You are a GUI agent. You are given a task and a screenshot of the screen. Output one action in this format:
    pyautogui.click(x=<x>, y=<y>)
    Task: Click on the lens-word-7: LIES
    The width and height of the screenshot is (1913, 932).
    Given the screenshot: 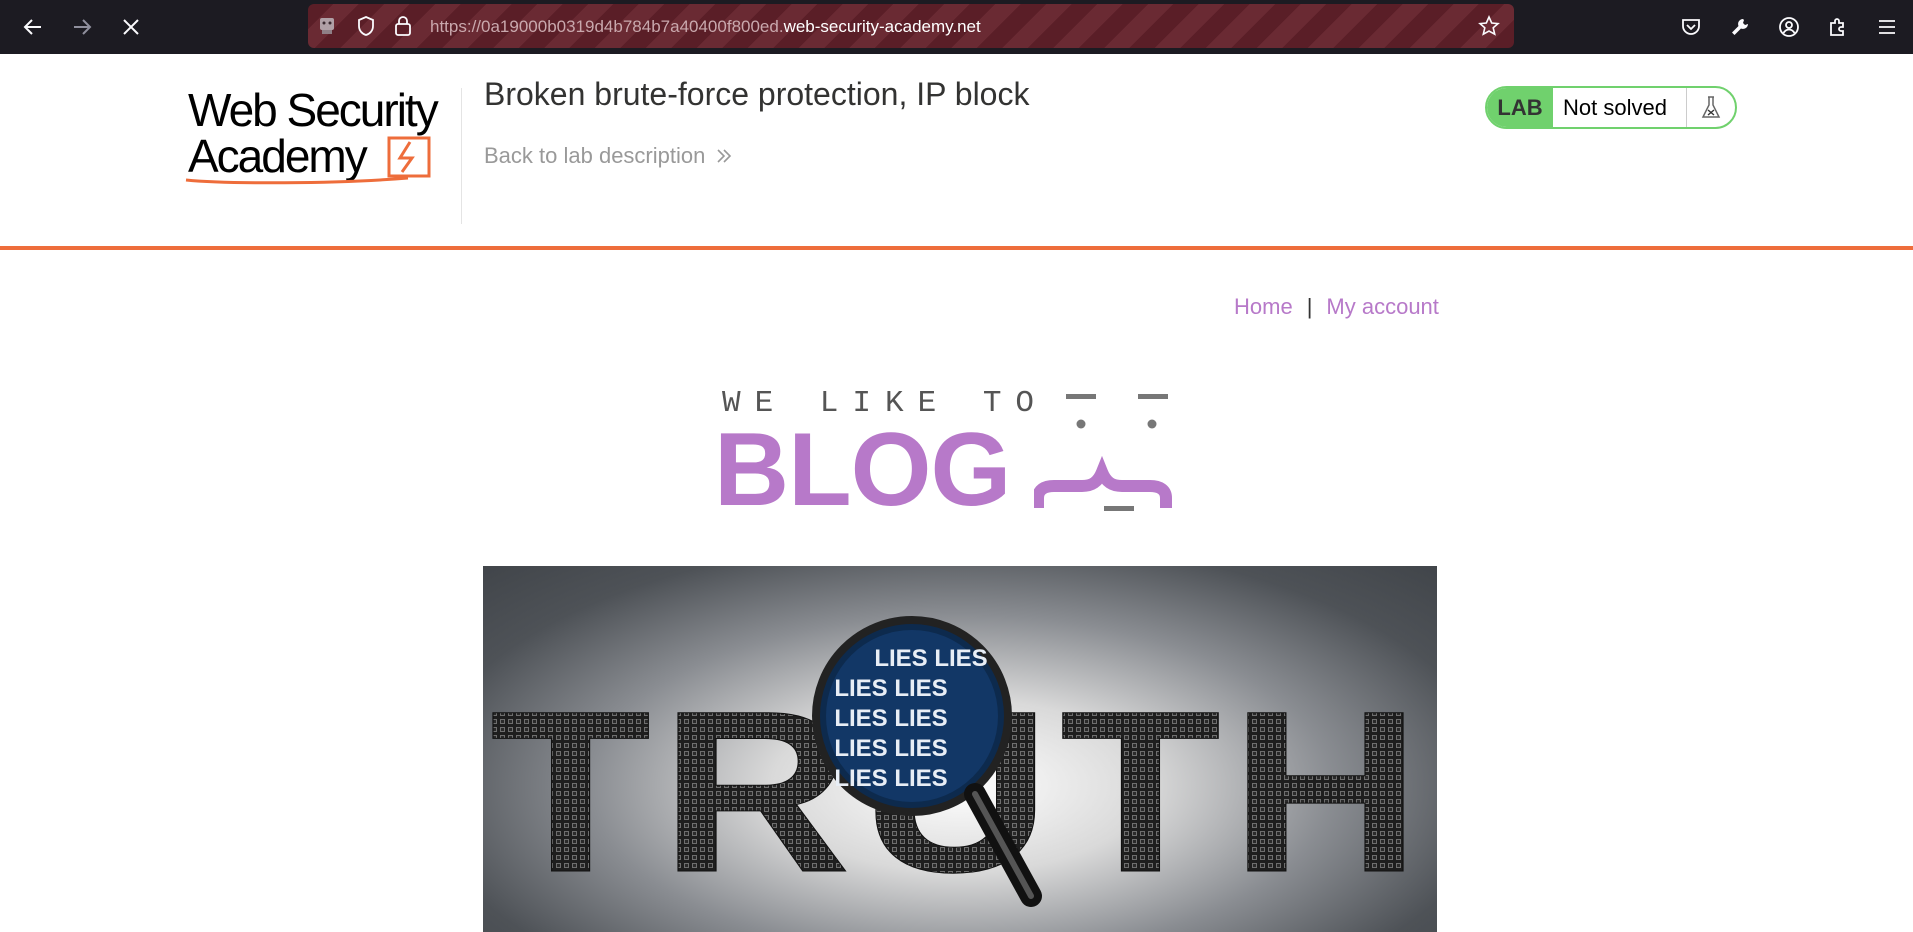 What is the action you would take?
    pyautogui.click(x=860, y=748)
    